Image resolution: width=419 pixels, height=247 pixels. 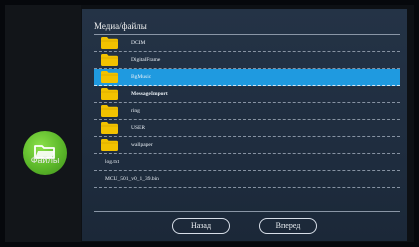 What do you see at coordinates (142, 145) in the screenshot?
I see `item-label: wallpaper` at bounding box center [142, 145].